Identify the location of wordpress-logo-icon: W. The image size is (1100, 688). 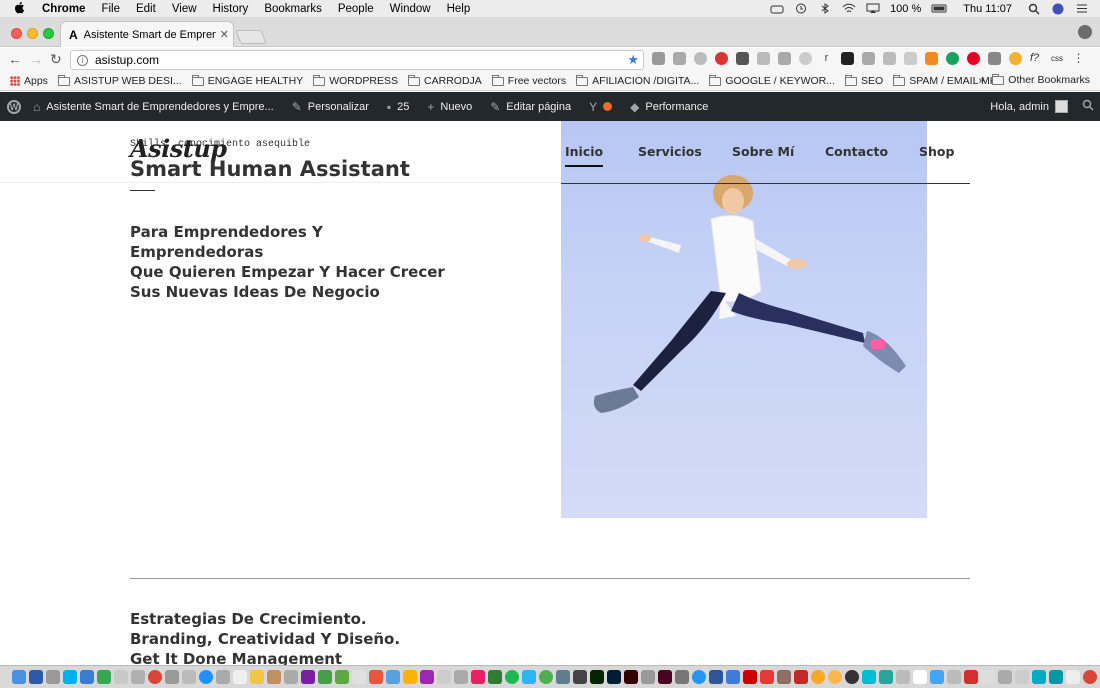
(14, 106).